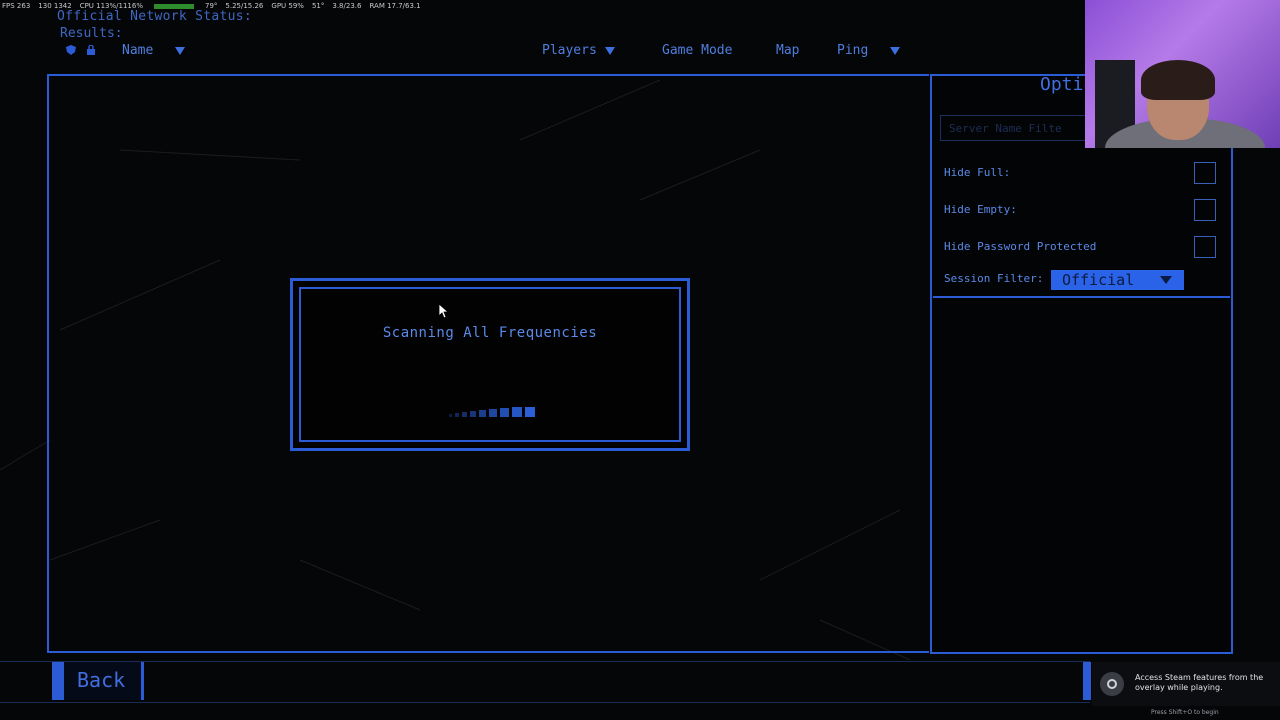 The width and height of the screenshot is (1280, 720). I want to click on hide-full-label: Hide Full:, so click(977, 172).